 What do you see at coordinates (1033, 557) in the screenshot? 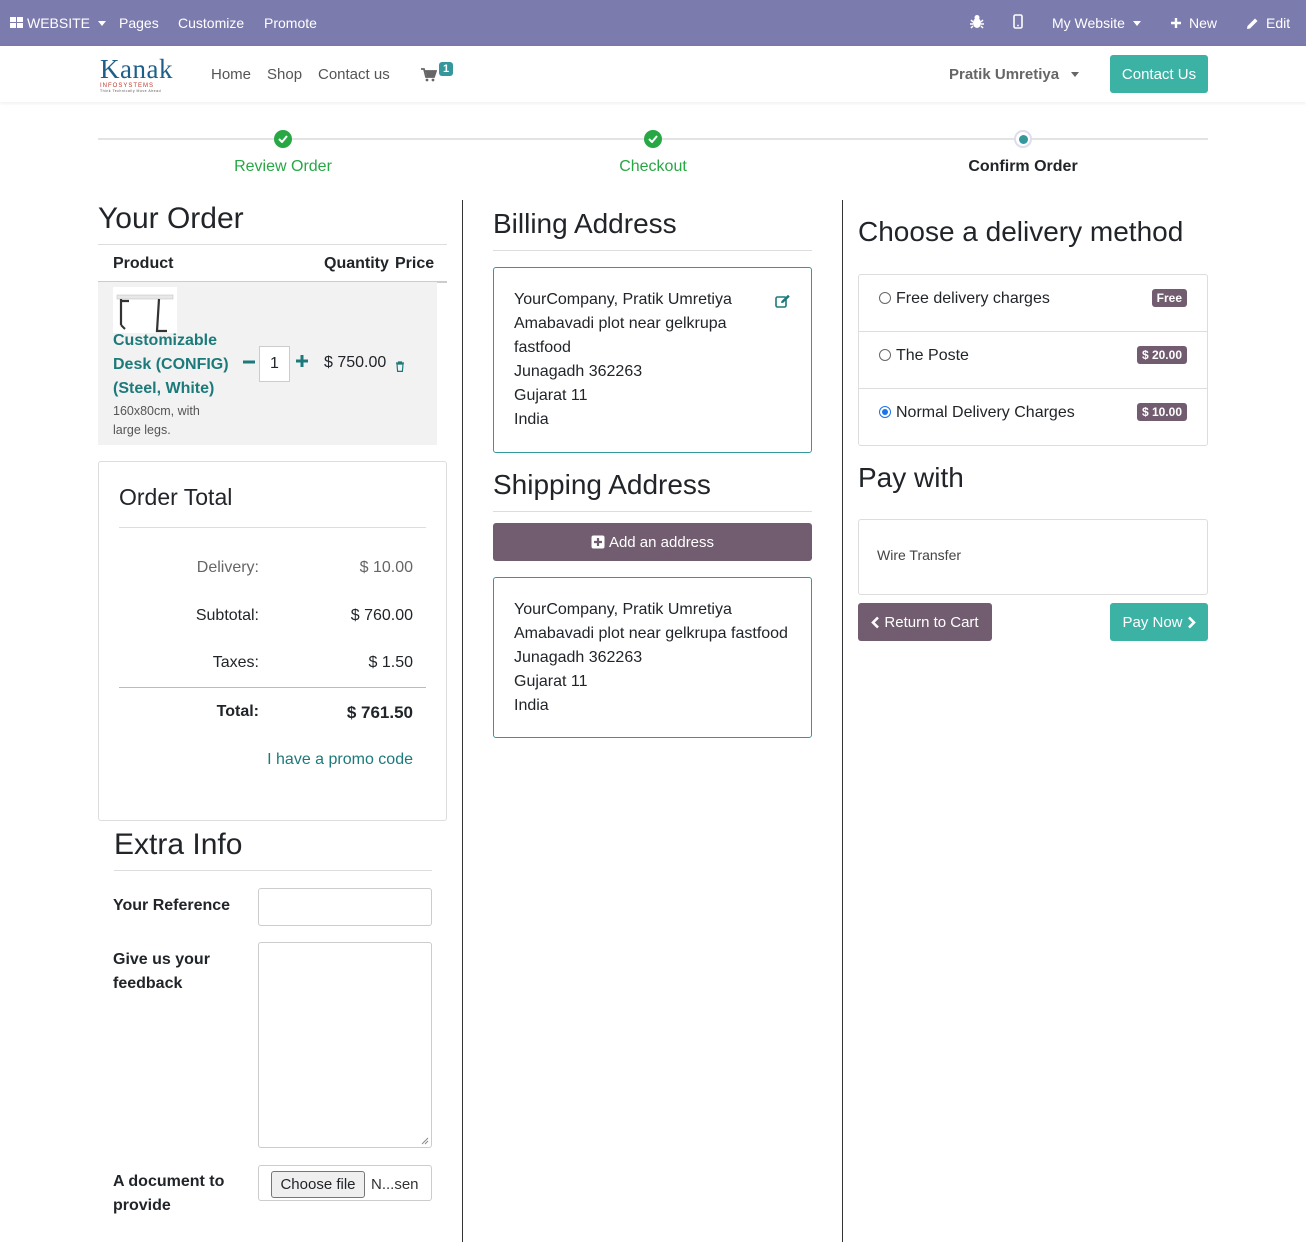
I see `payment-method-card: Wire Transfer` at bounding box center [1033, 557].